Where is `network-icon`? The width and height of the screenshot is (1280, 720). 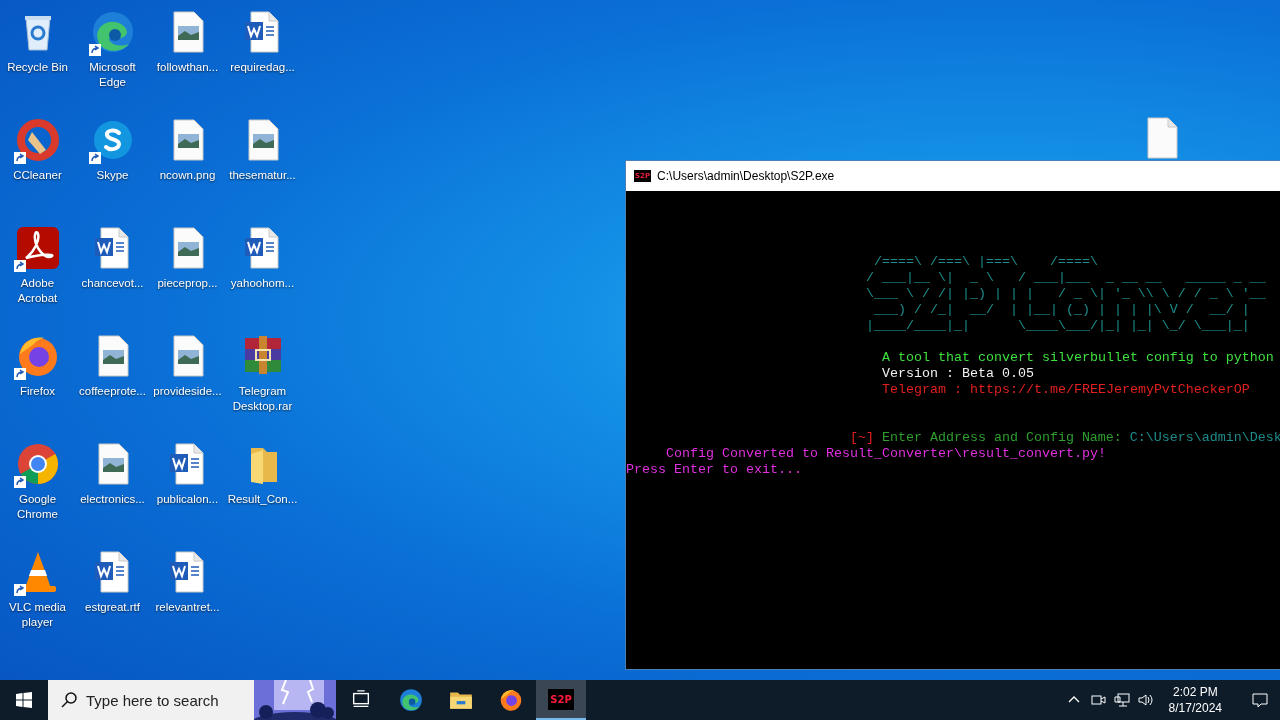
network-icon is located at coordinates (1121, 700).